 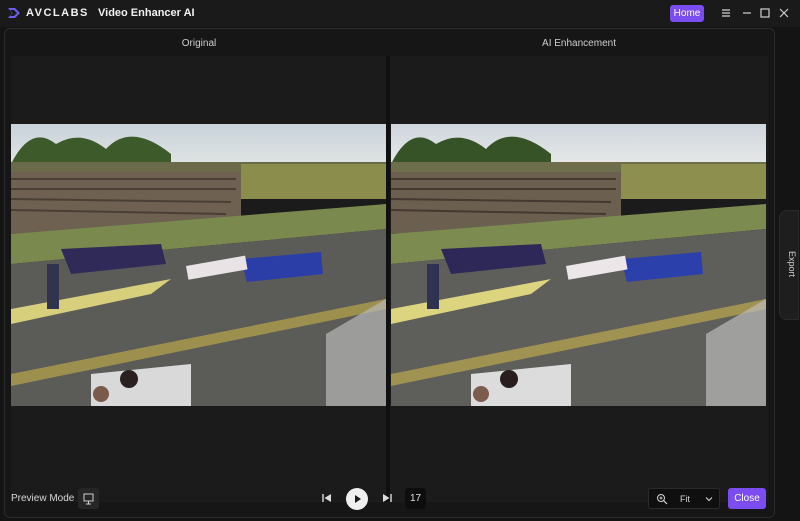 I want to click on close-button: Close, so click(x=747, y=498).